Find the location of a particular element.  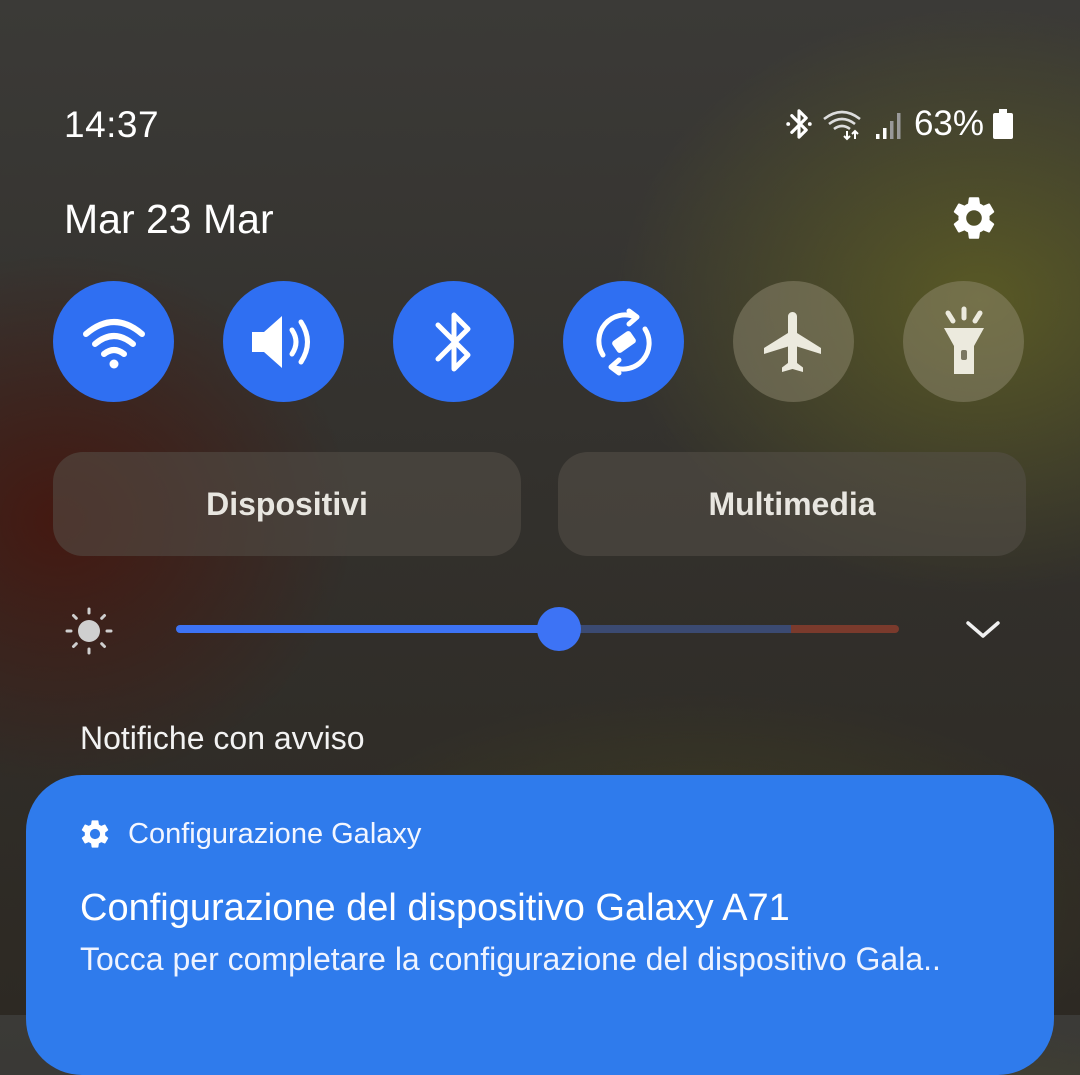

wifi-icon is located at coordinates (113, 343).